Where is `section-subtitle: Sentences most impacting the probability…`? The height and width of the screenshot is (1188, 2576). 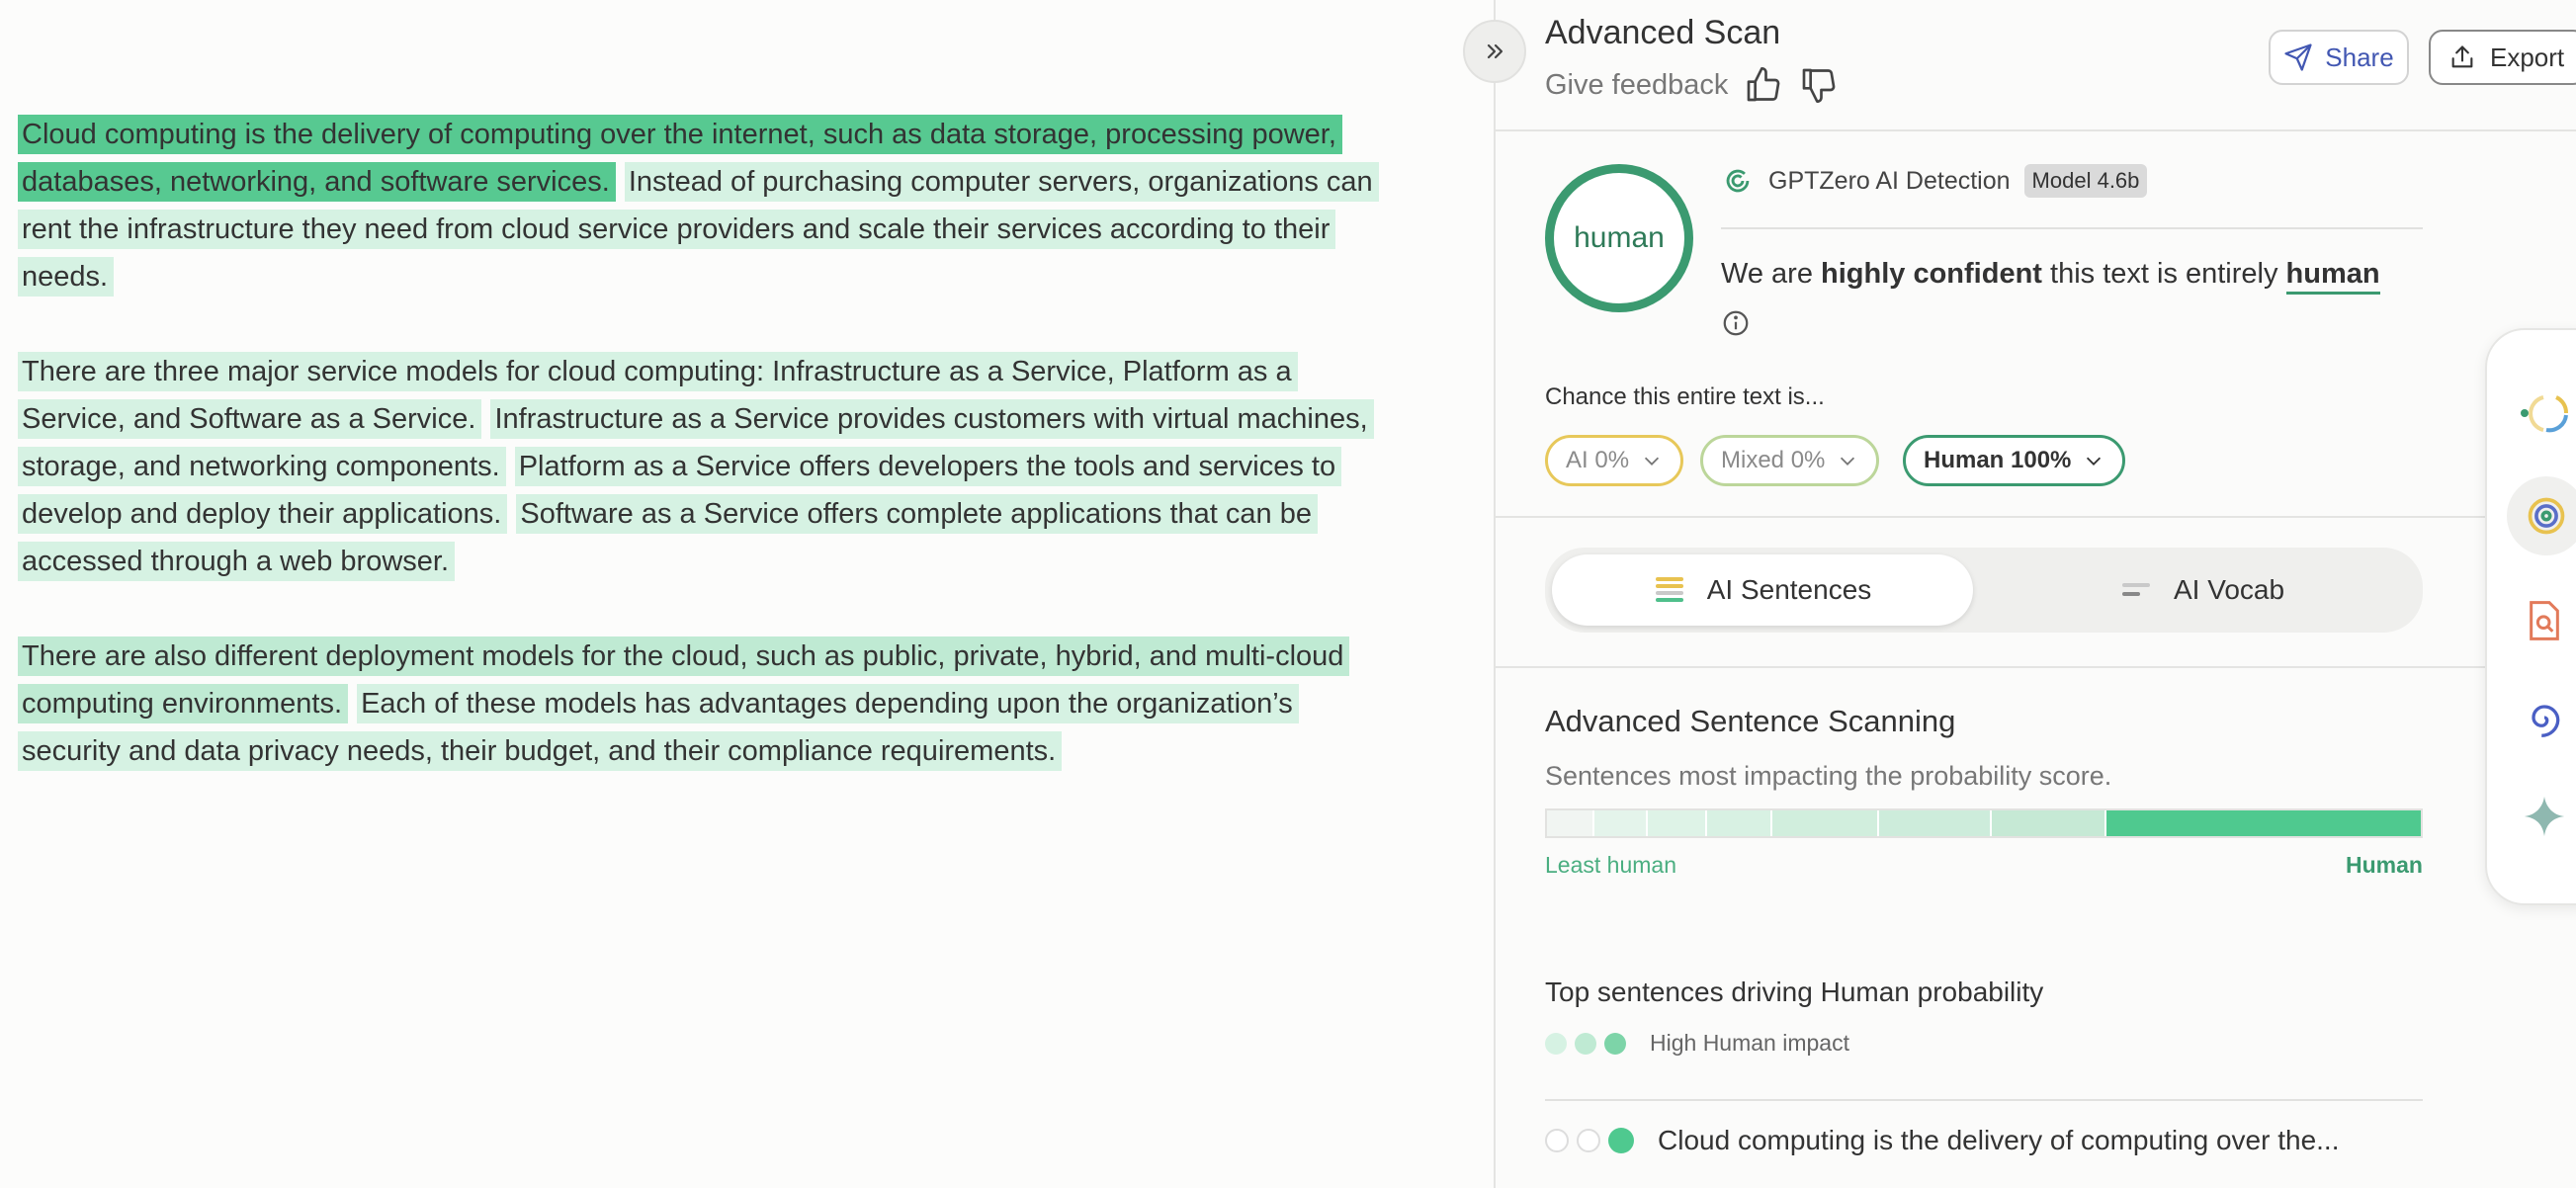 section-subtitle: Sentences most impacting the probability… is located at coordinates (1828, 776).